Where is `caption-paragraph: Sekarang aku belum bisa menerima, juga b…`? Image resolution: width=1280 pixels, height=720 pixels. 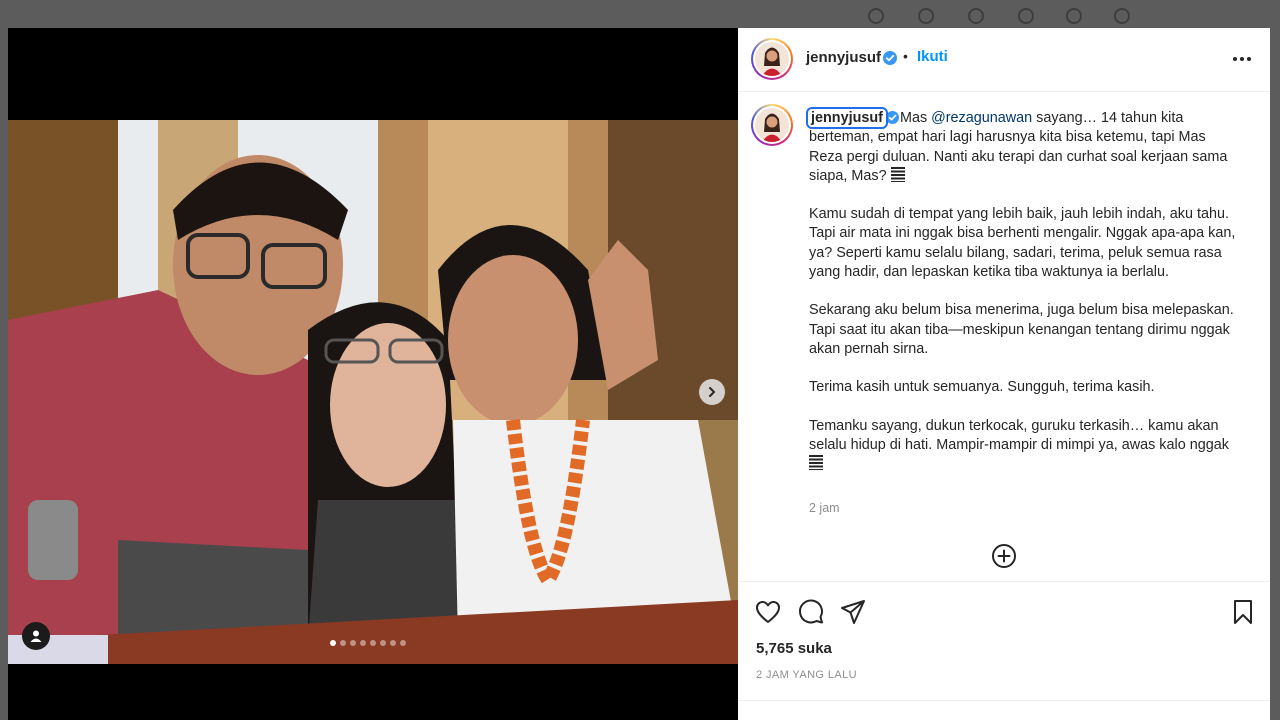
caption-paragraph: Sekarang aku belum bisa menerima, juga b… is located at coordinates (1021, 329).